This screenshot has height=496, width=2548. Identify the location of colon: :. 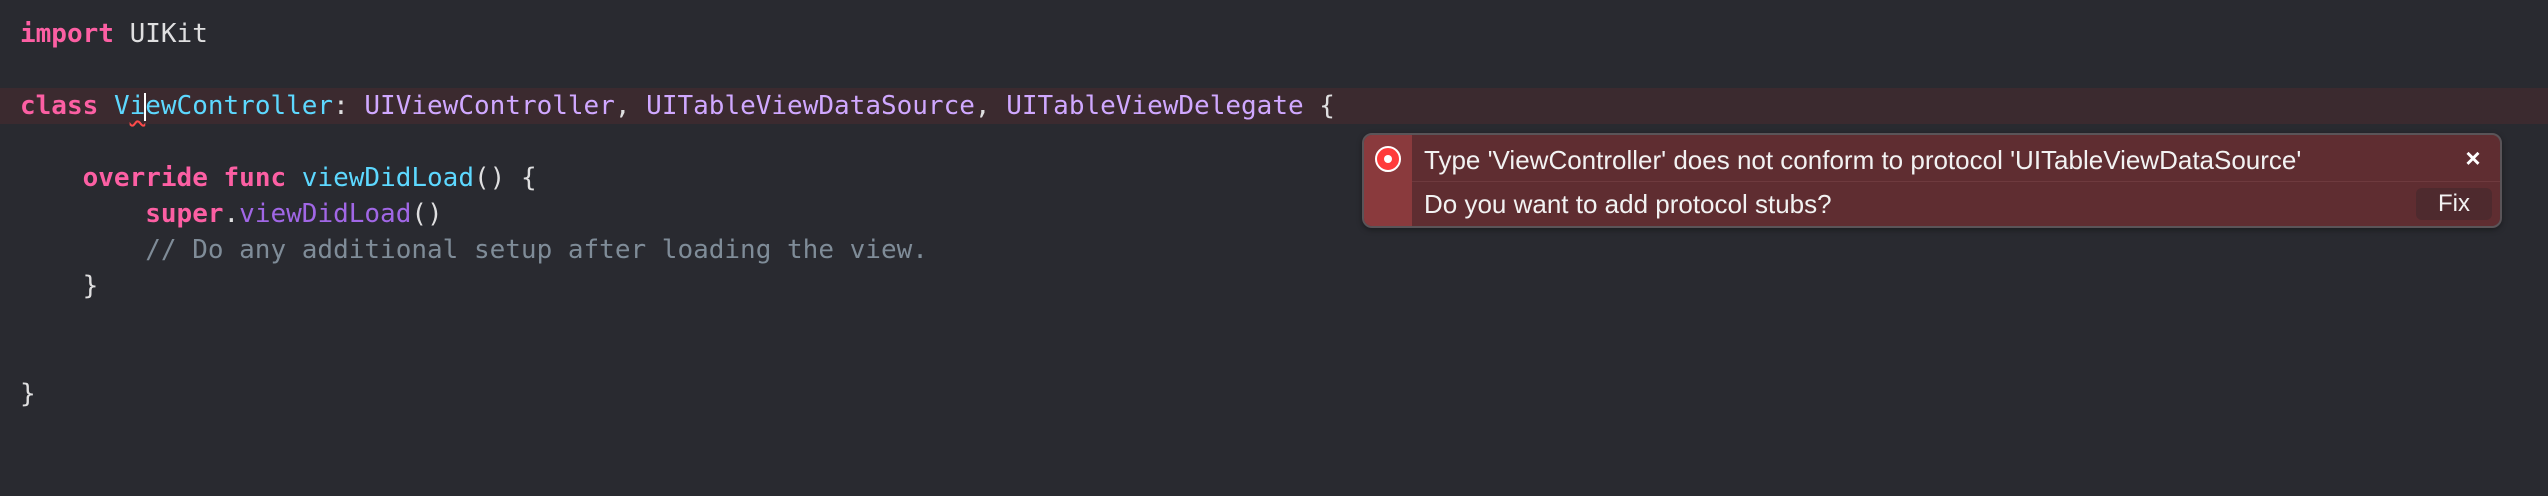
(349, 106).